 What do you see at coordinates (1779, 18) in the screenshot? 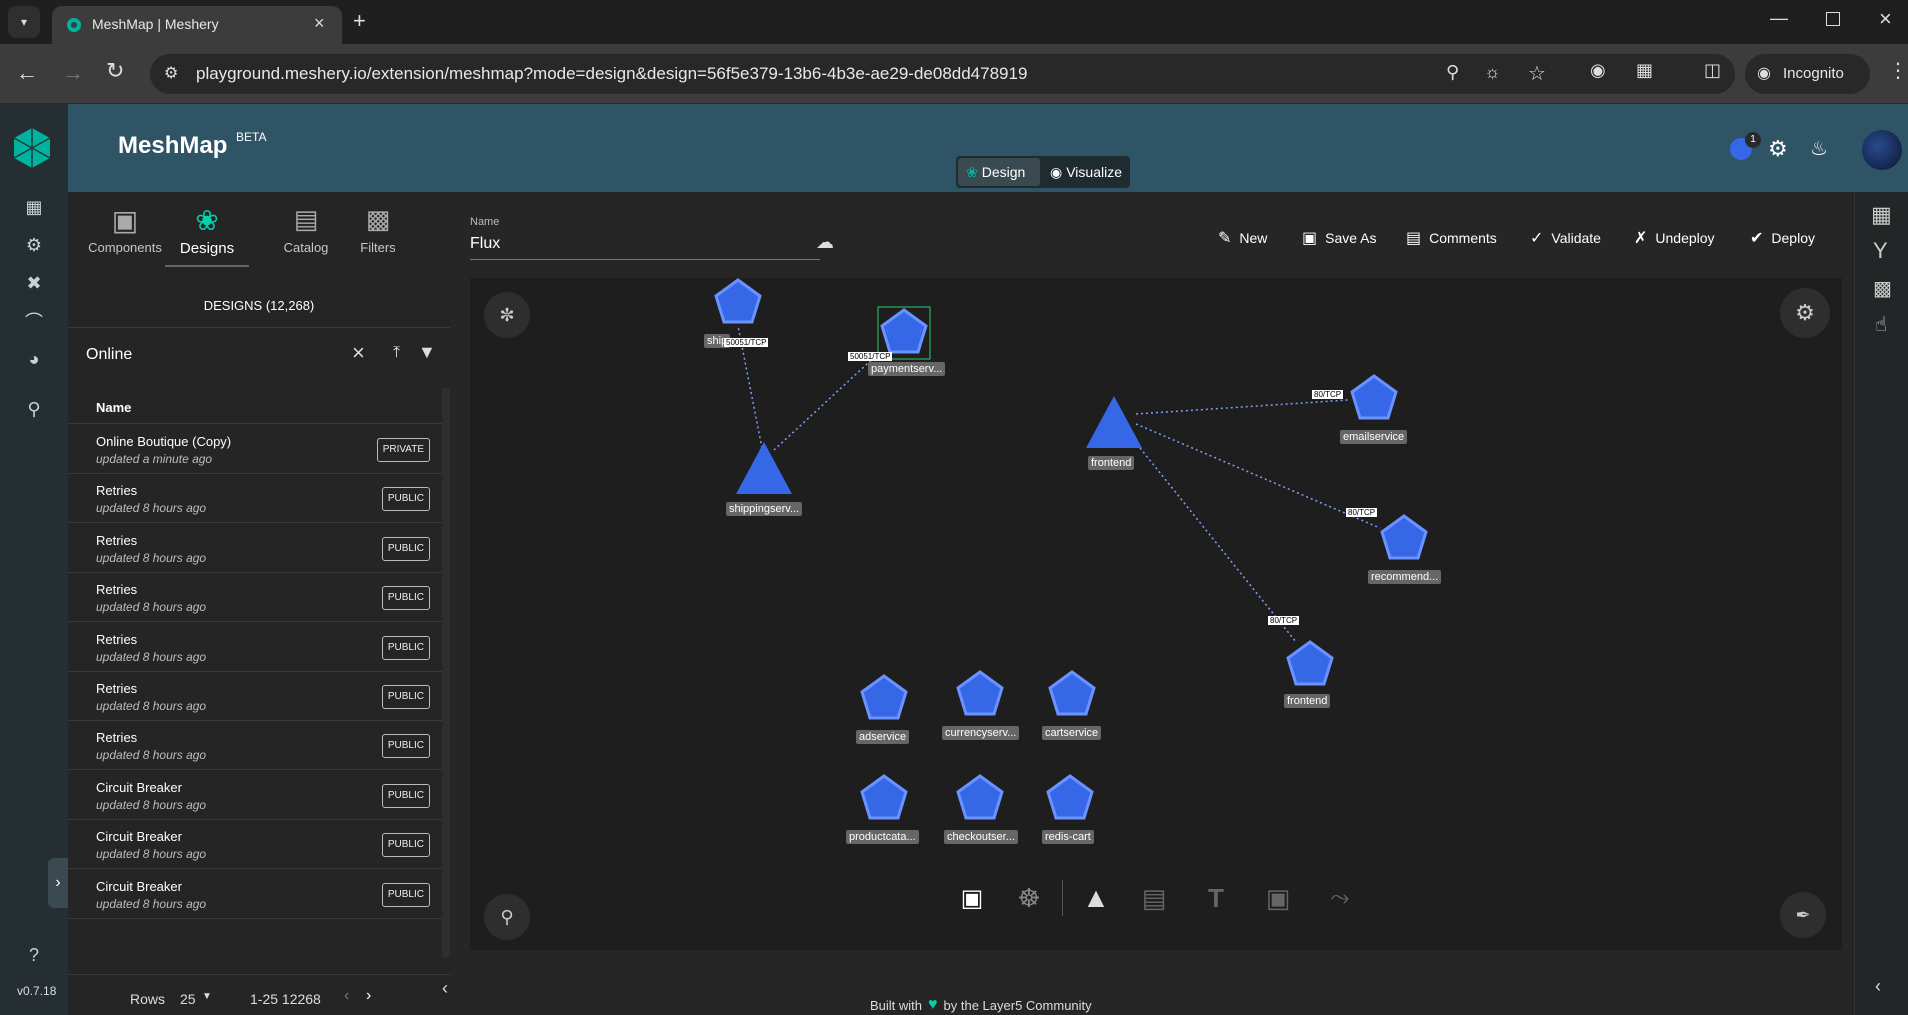
I see `minimize-icon: —` at bounding box center [1779, 18].